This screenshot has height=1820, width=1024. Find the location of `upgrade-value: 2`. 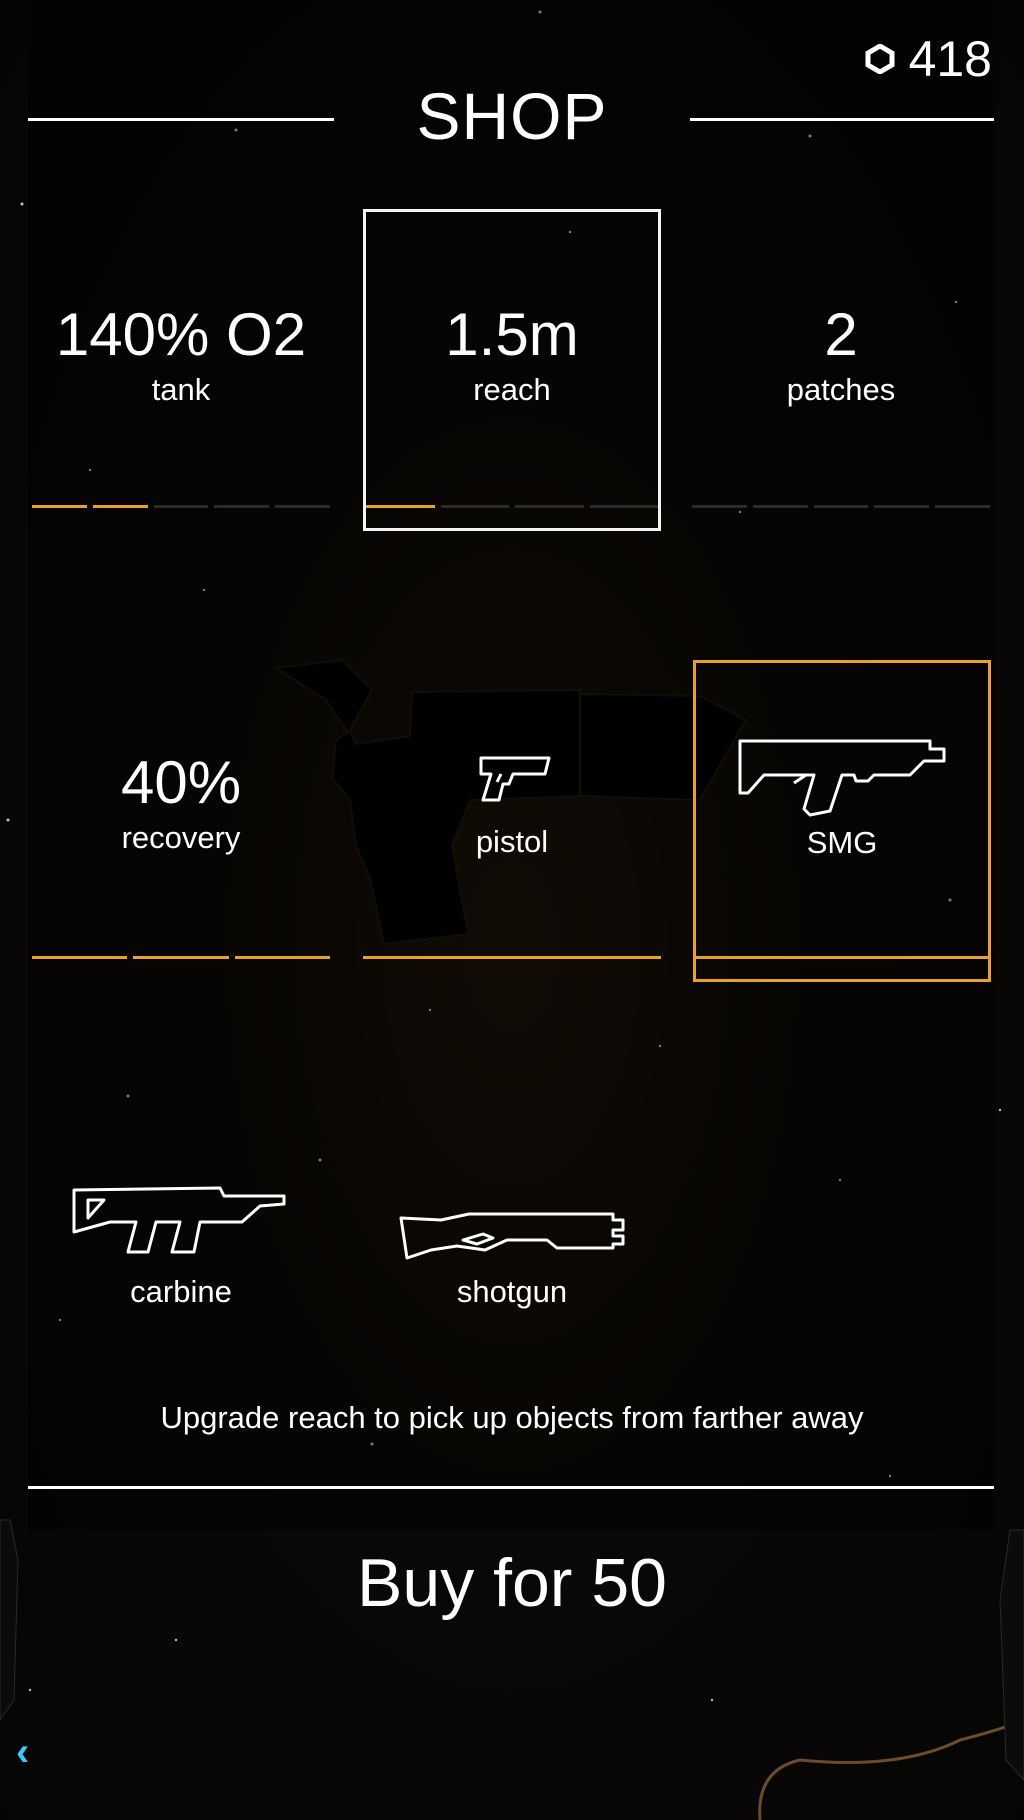

upgrade-value: 2 is located at coordinates (841, 334).